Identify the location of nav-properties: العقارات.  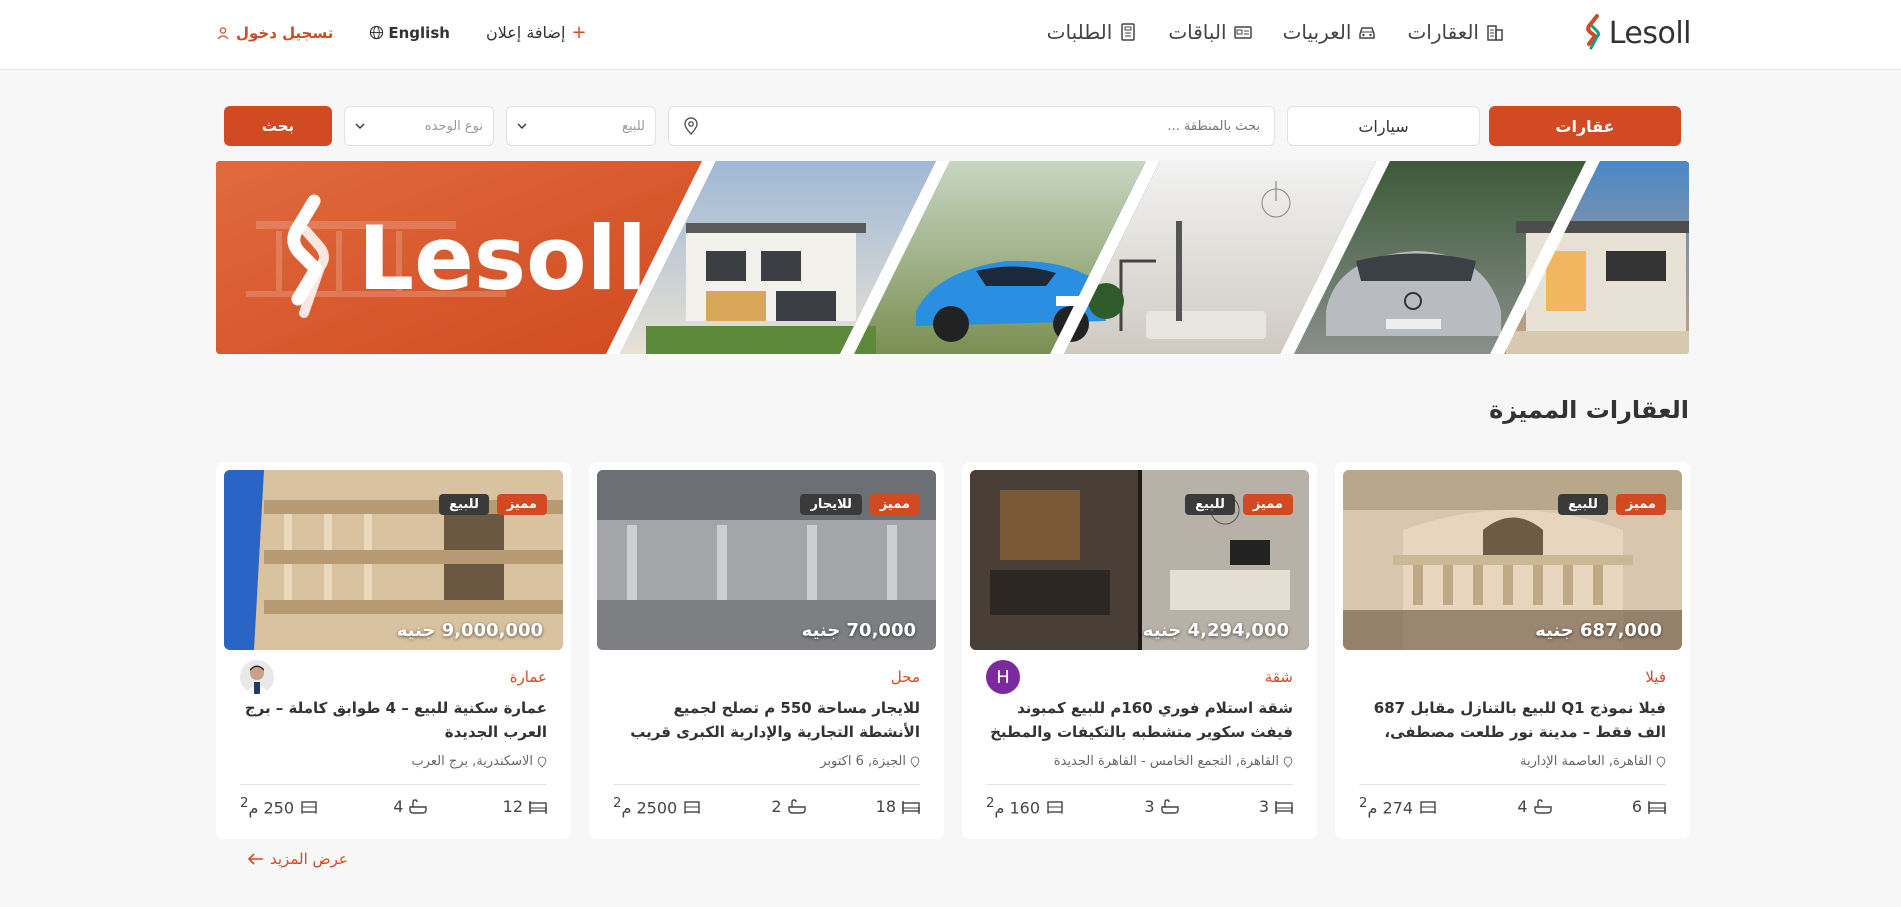
(1456, 32).